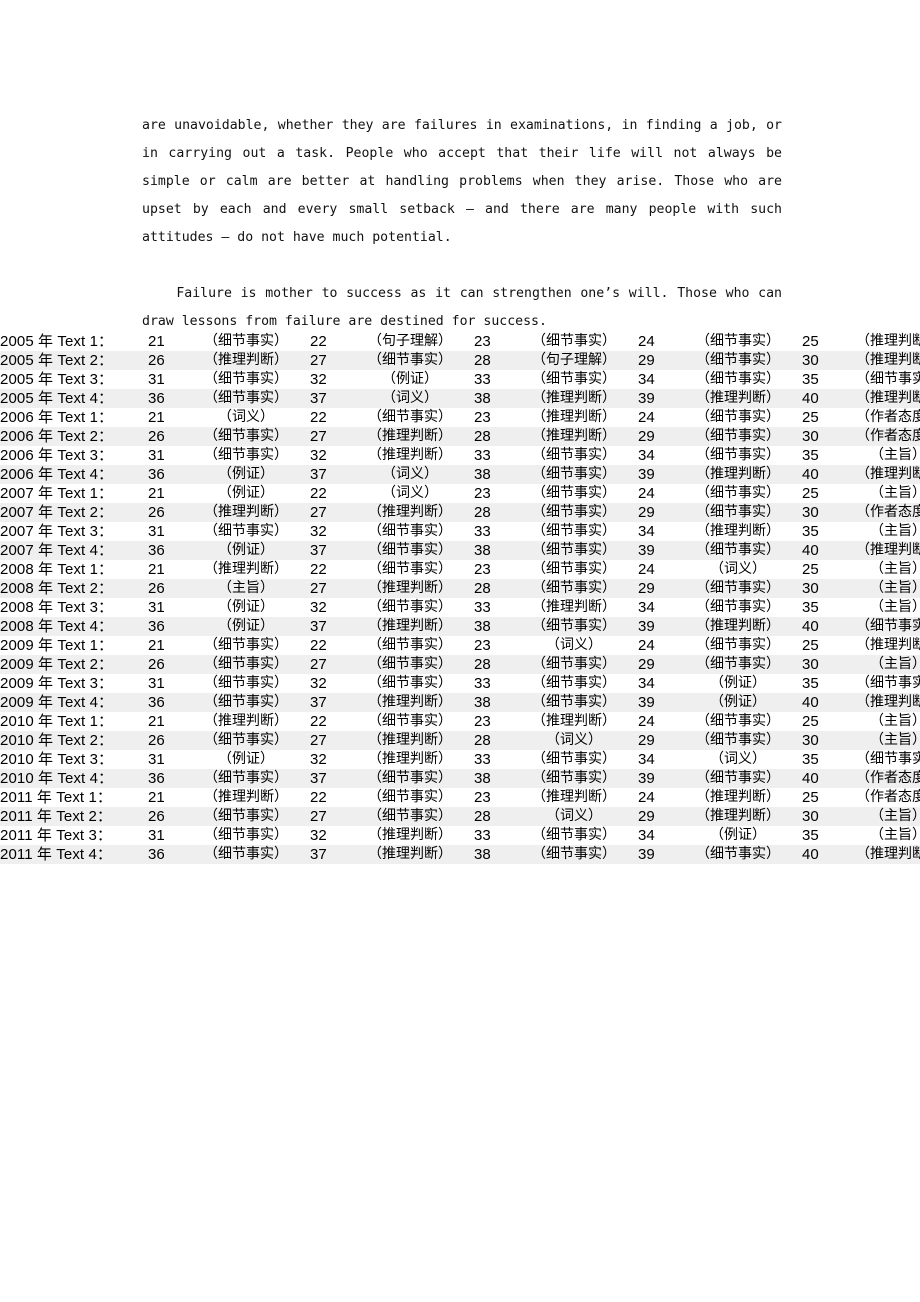  What do you see at coordinates (574, 360) in the screenshot?
I see `question-type: （句子理解）` at bounding box center [574, 360].